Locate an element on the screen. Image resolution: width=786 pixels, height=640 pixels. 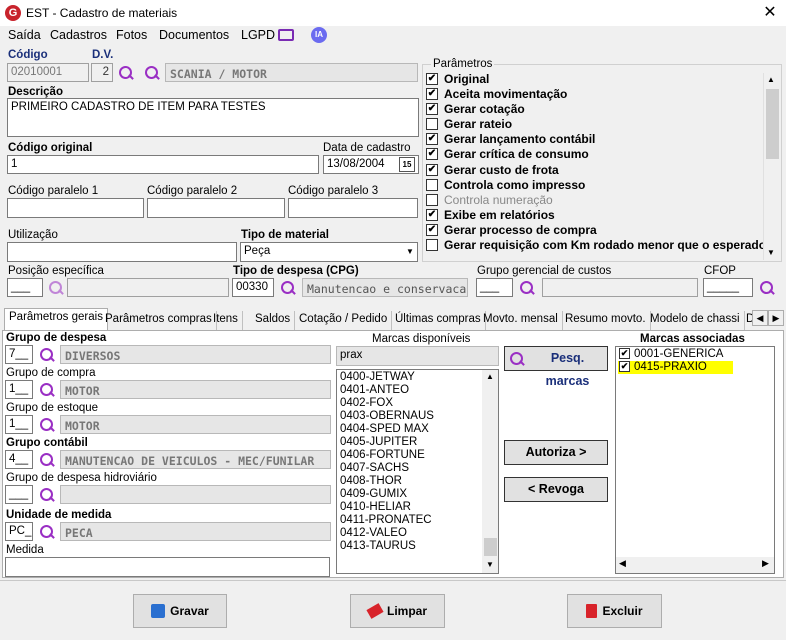
scroll-left-icon: ◀ is located at coordinates (622, 563).